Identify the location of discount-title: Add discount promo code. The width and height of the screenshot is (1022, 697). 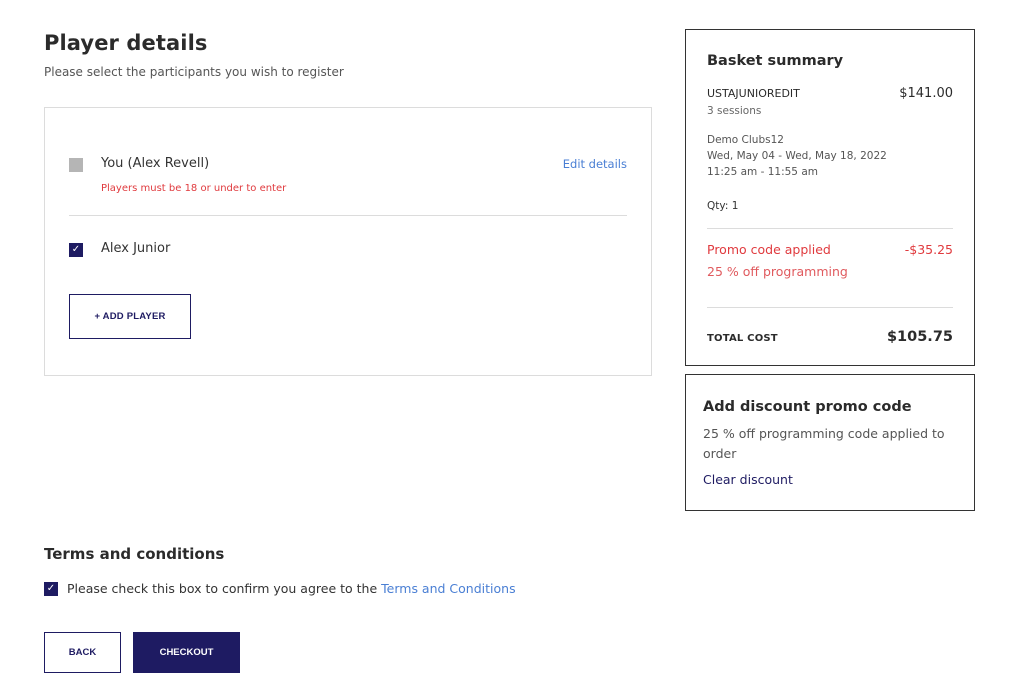
(807, 407).